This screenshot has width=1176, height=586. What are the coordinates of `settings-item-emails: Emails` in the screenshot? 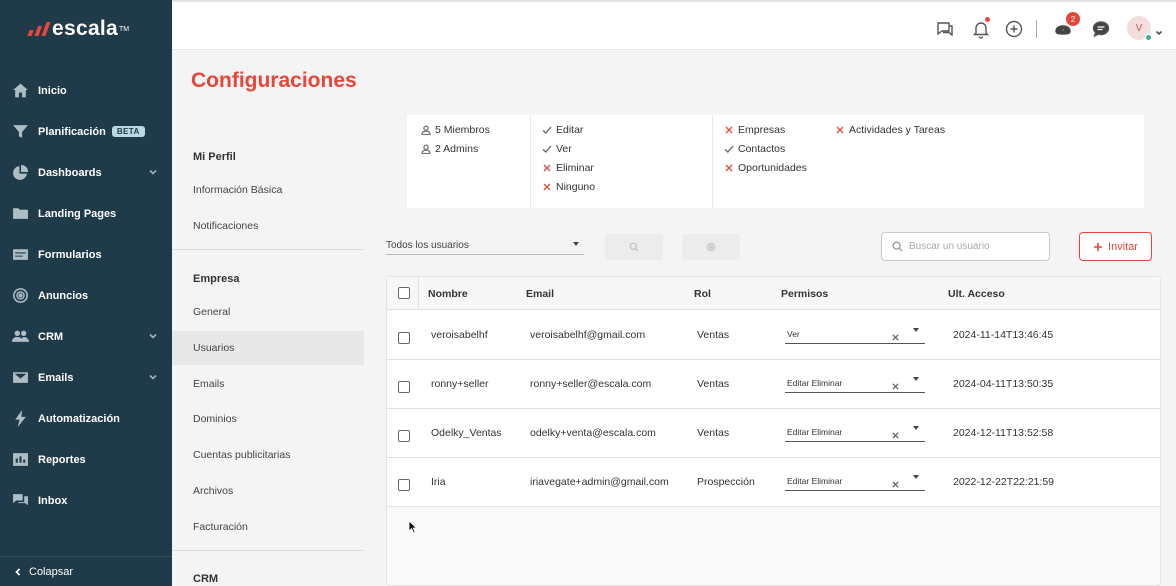 It's located at (268, 384).